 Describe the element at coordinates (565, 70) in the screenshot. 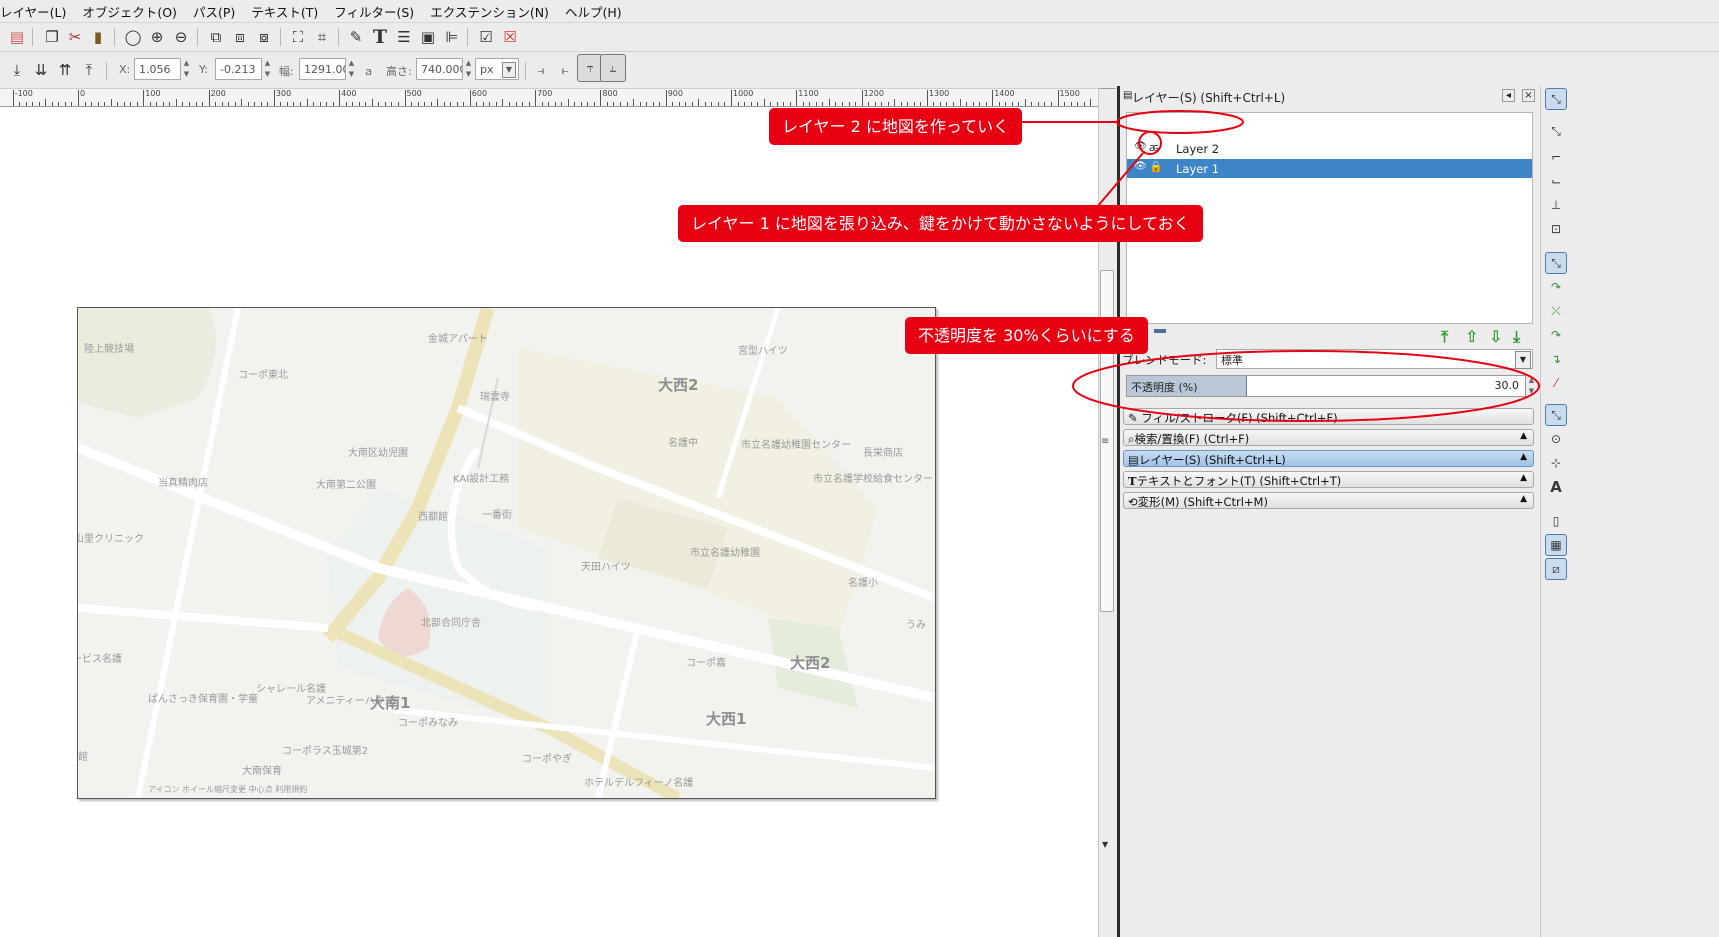

I see `transform-corners-icon: ⥼` at that location.